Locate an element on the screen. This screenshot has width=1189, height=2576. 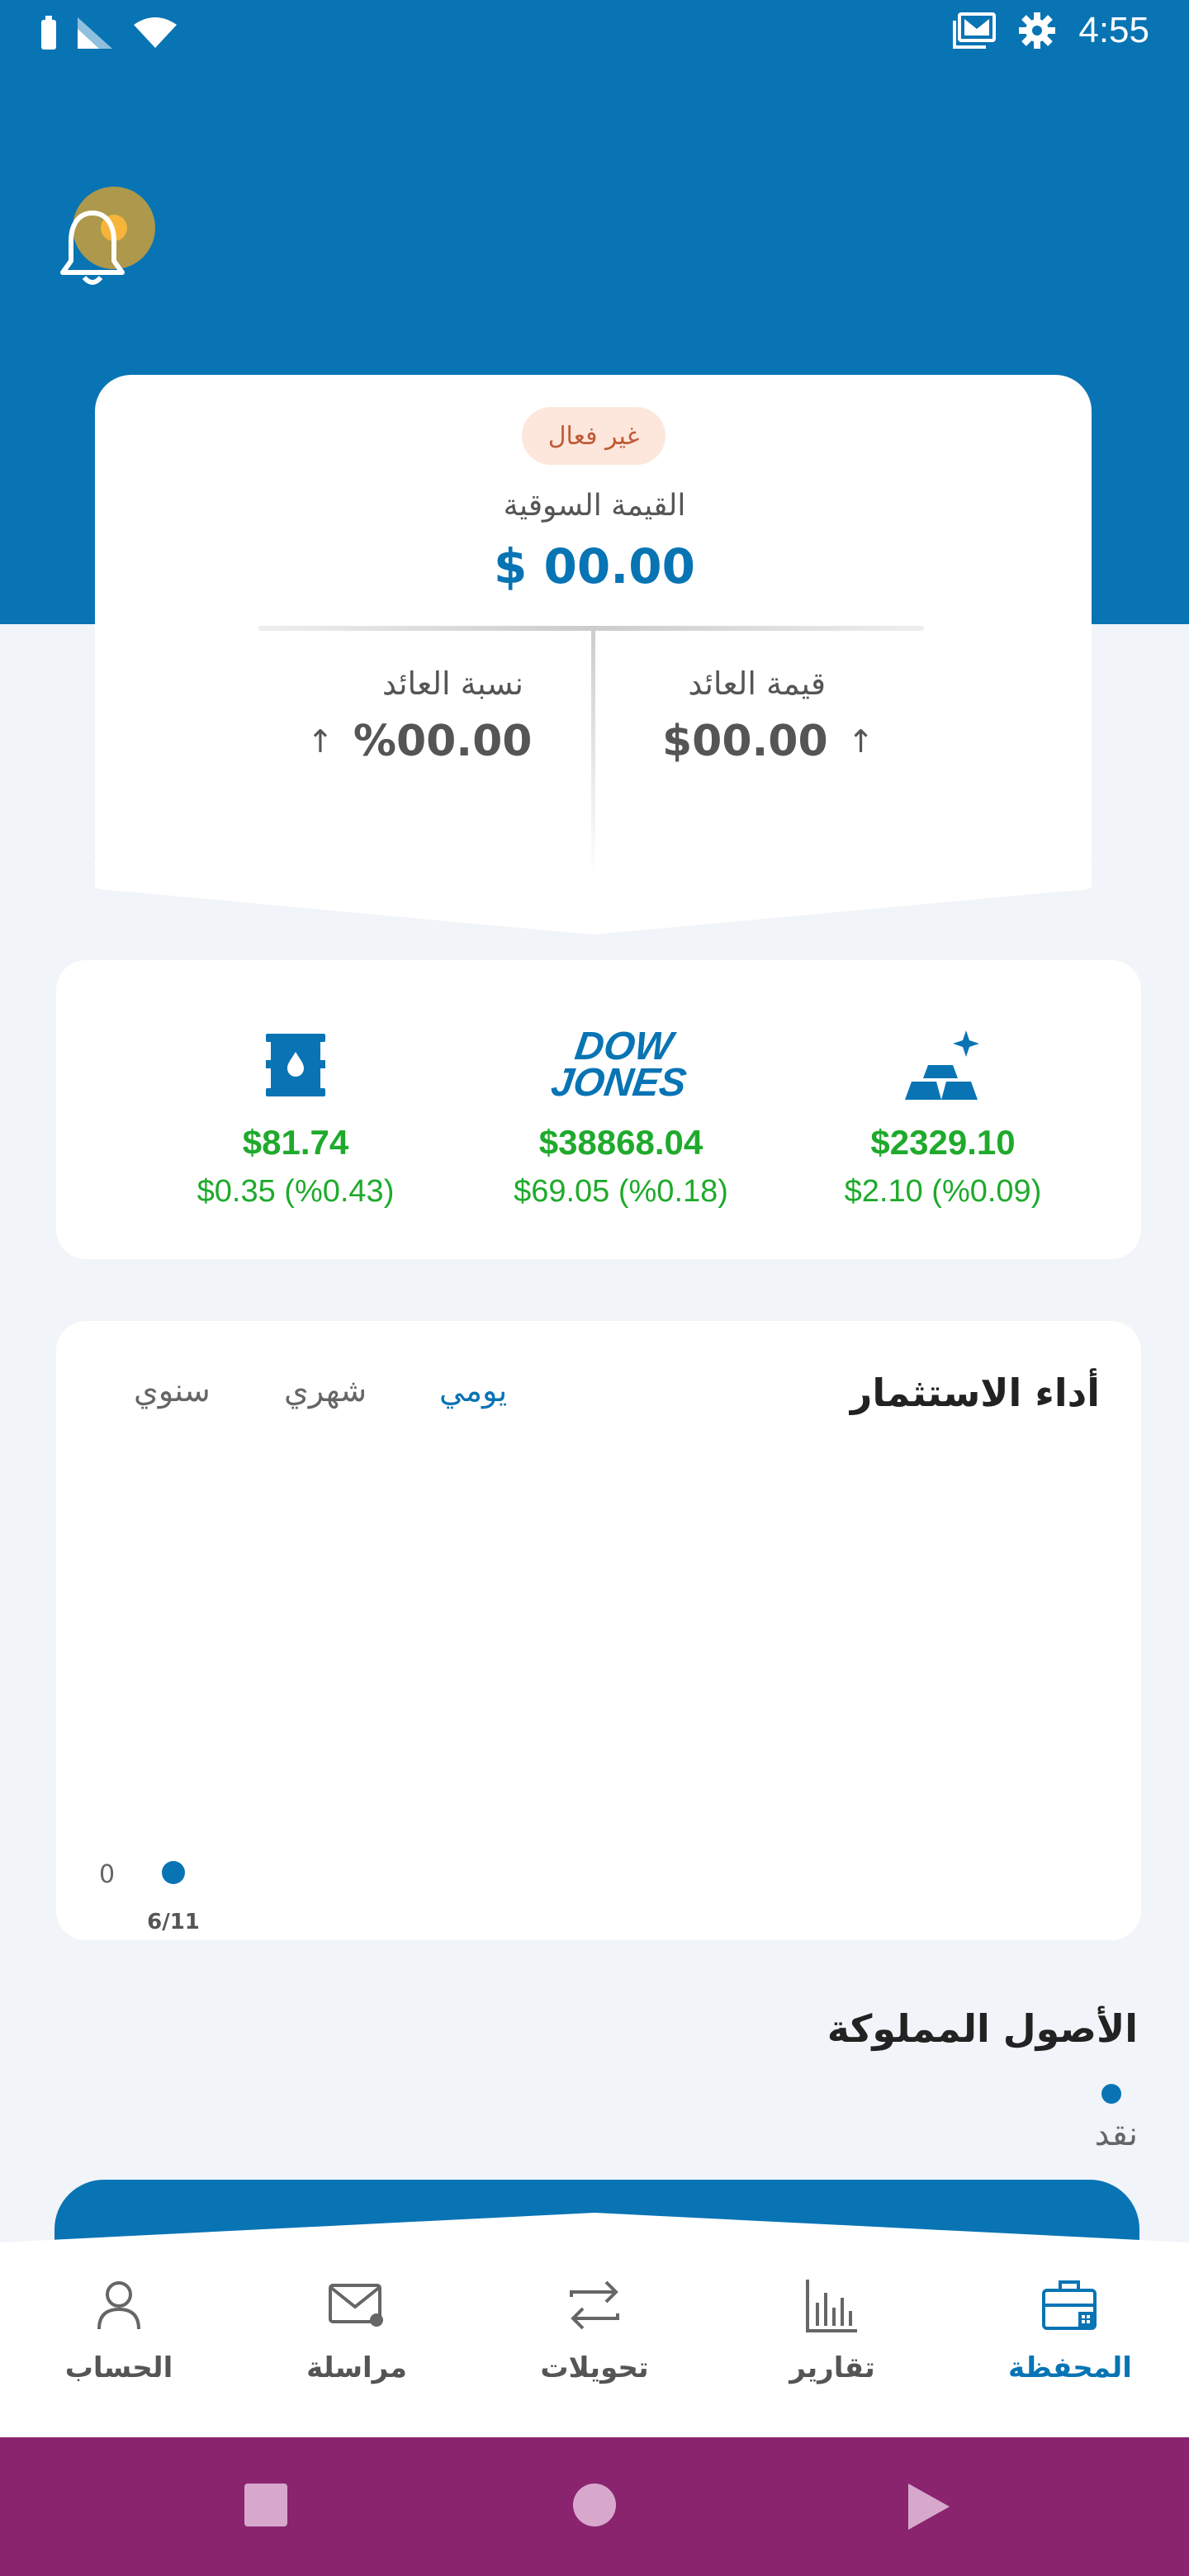
nav-account: الحساب is located at coordinates (118, 2328).